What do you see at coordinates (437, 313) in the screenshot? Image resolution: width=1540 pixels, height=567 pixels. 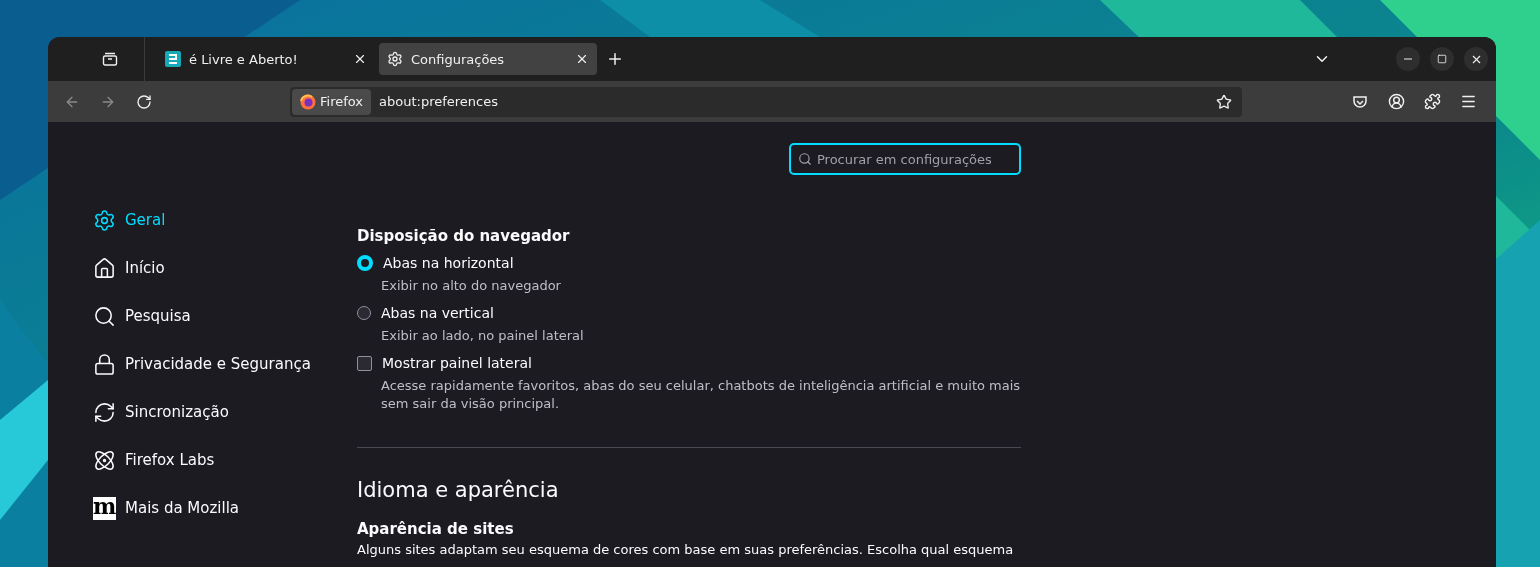 I see `option-label: Abas na vertical` at bounding box center [437, 313].